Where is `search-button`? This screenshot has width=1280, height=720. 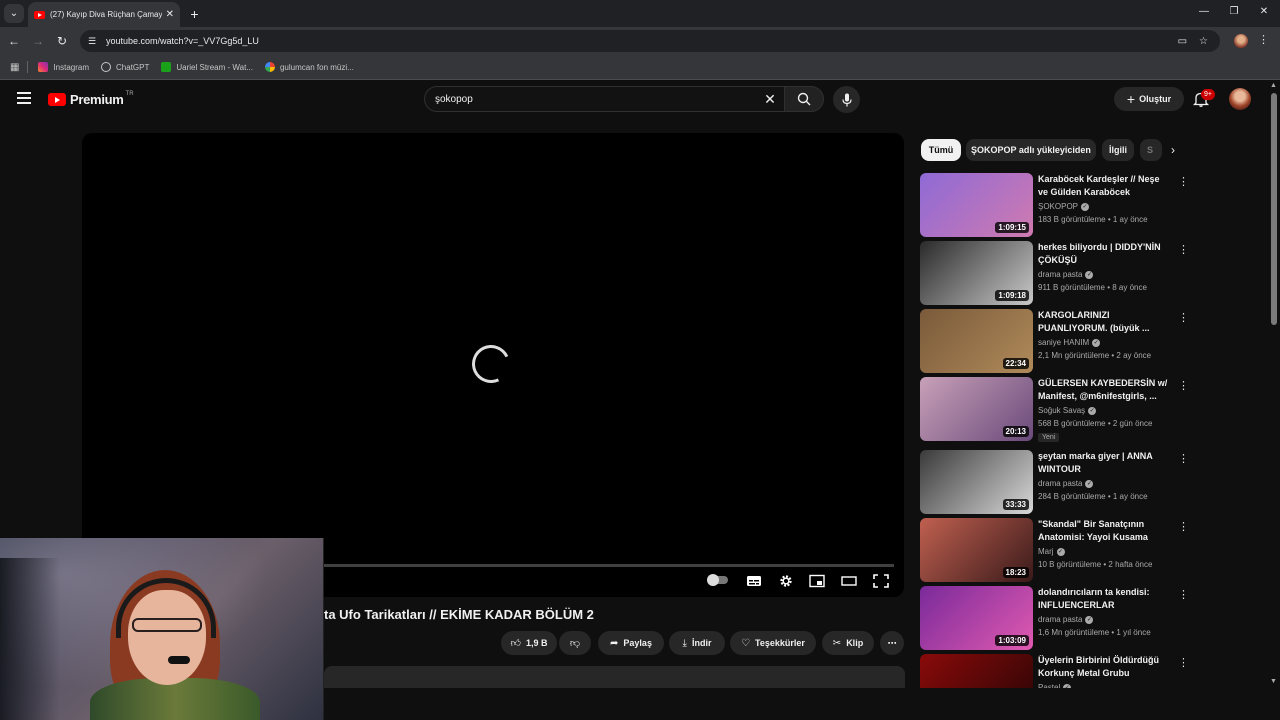
search-button is located at coordinates (804, 99).